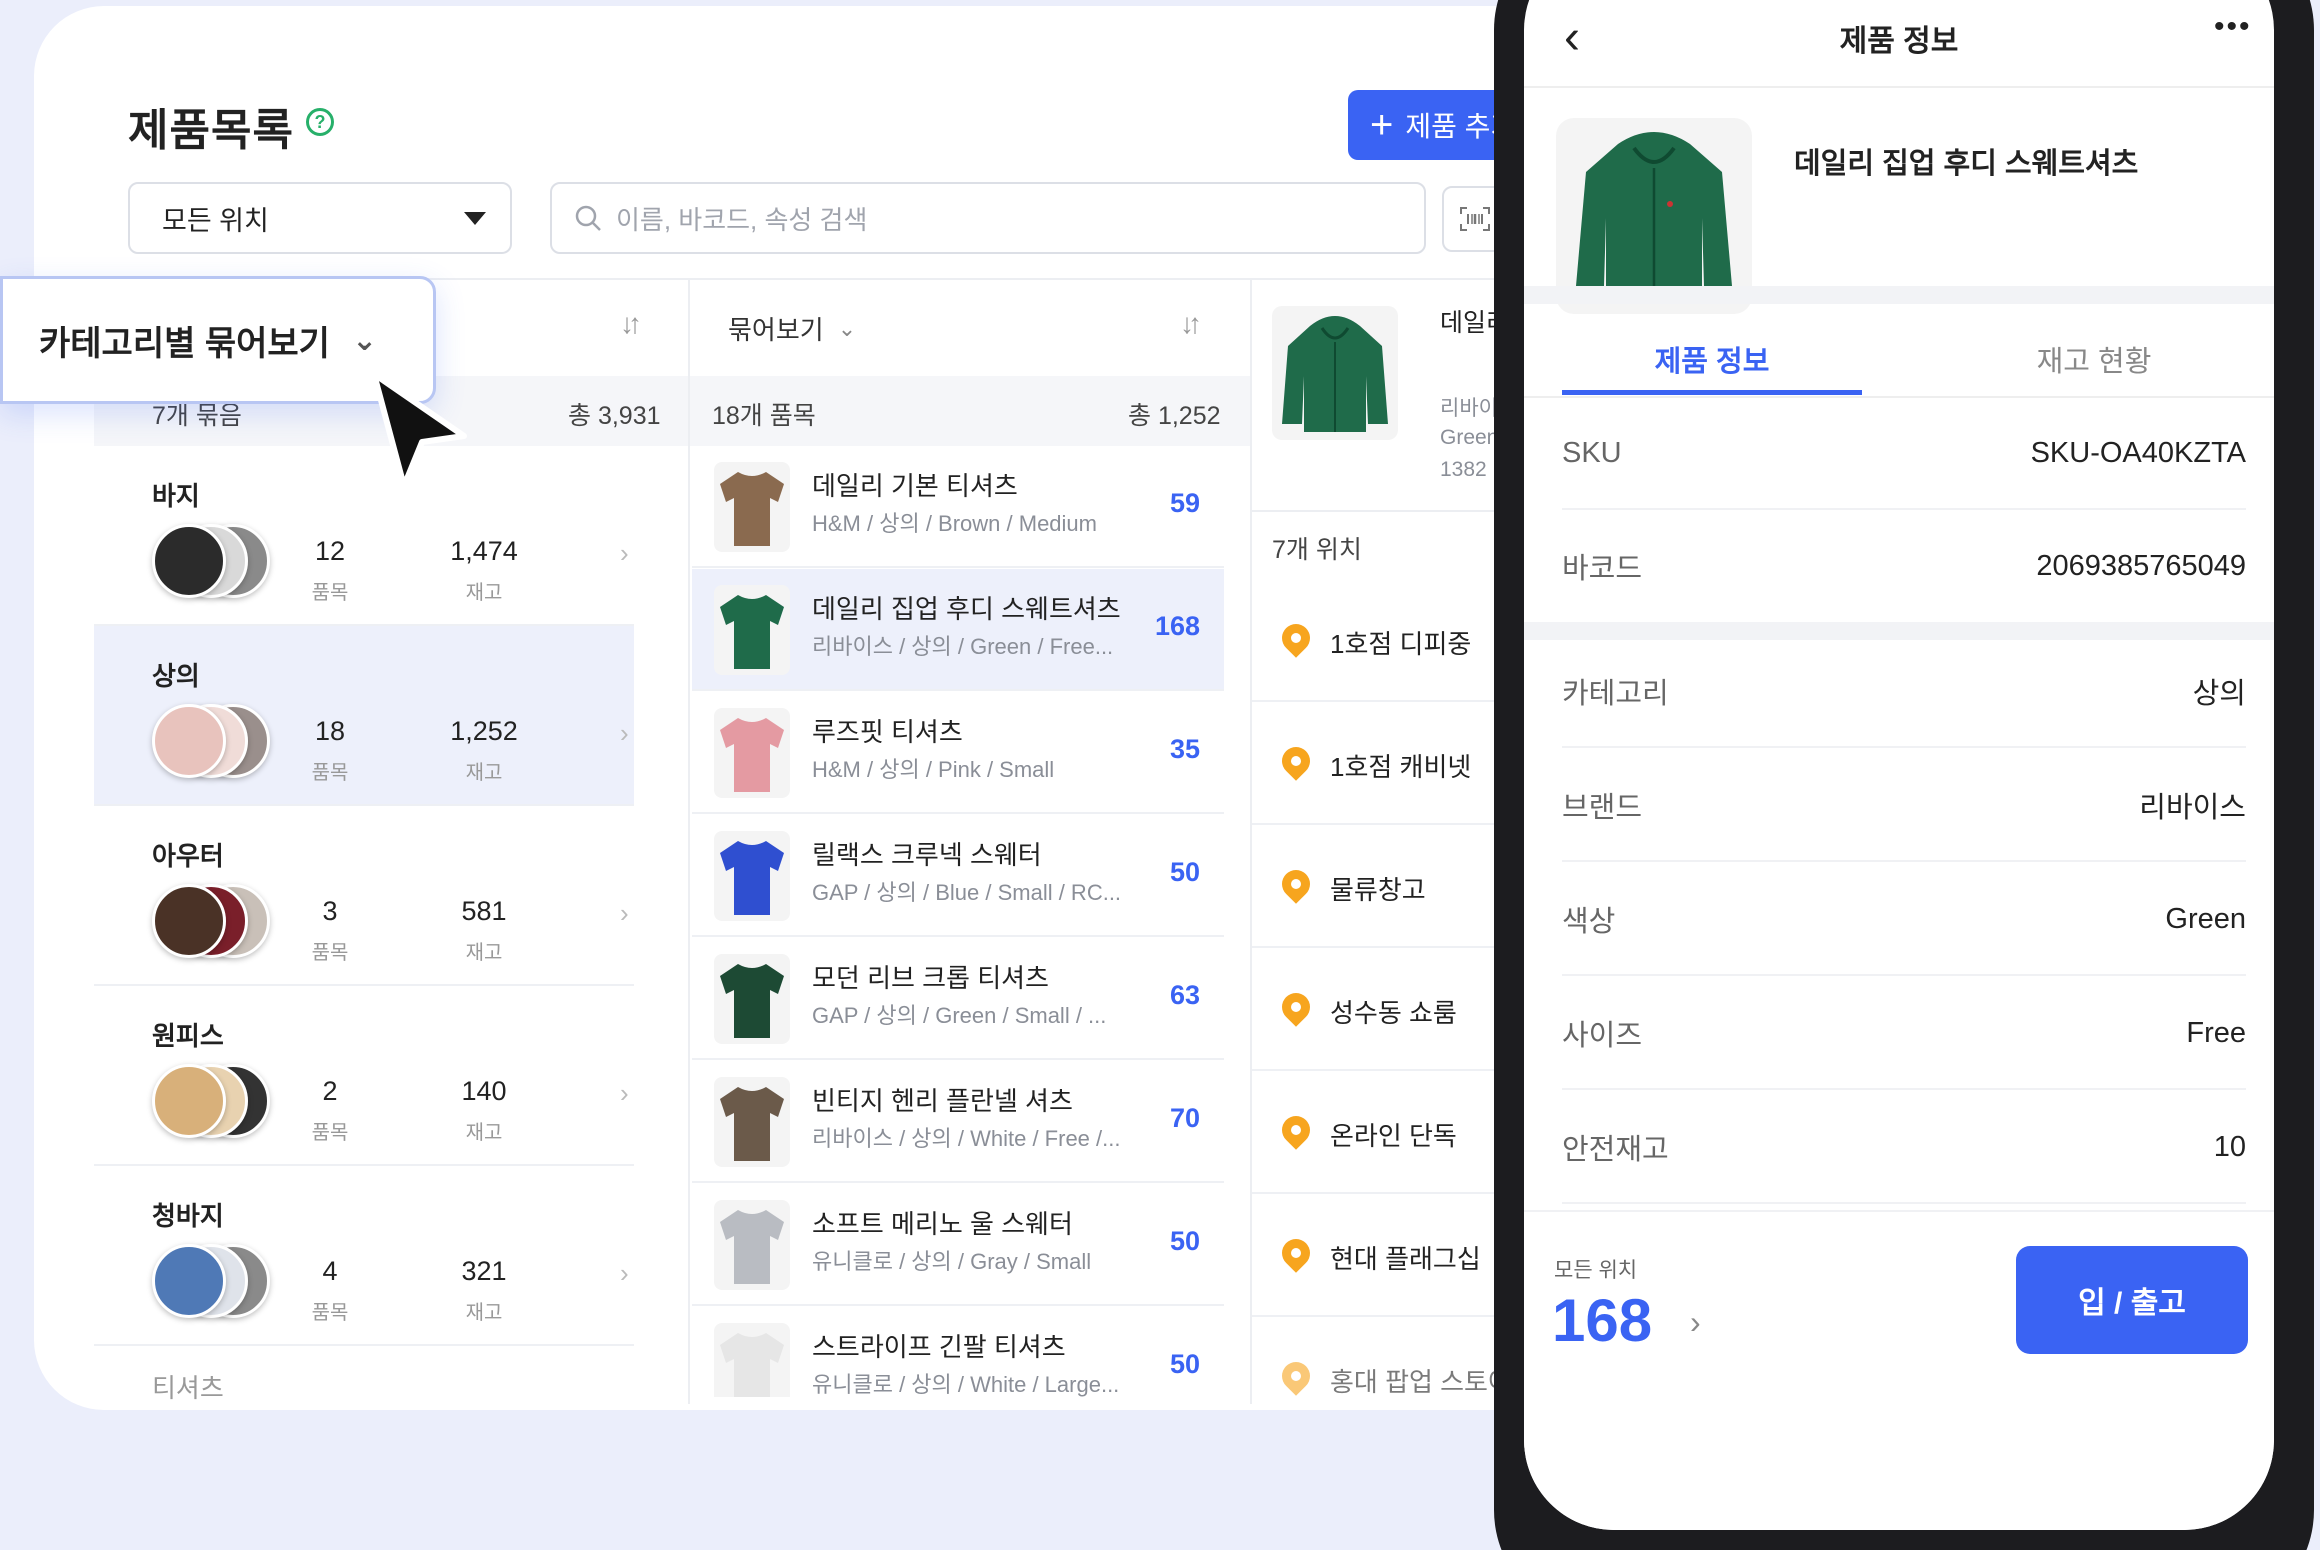 Image resolution: width=2320 pixels, height=1550 pixels. Describe the element at coordinates (1470, 323) in the screenshot. I see `location-product-name: 데일리 집업 후디 스웨트셔츠` at that location.